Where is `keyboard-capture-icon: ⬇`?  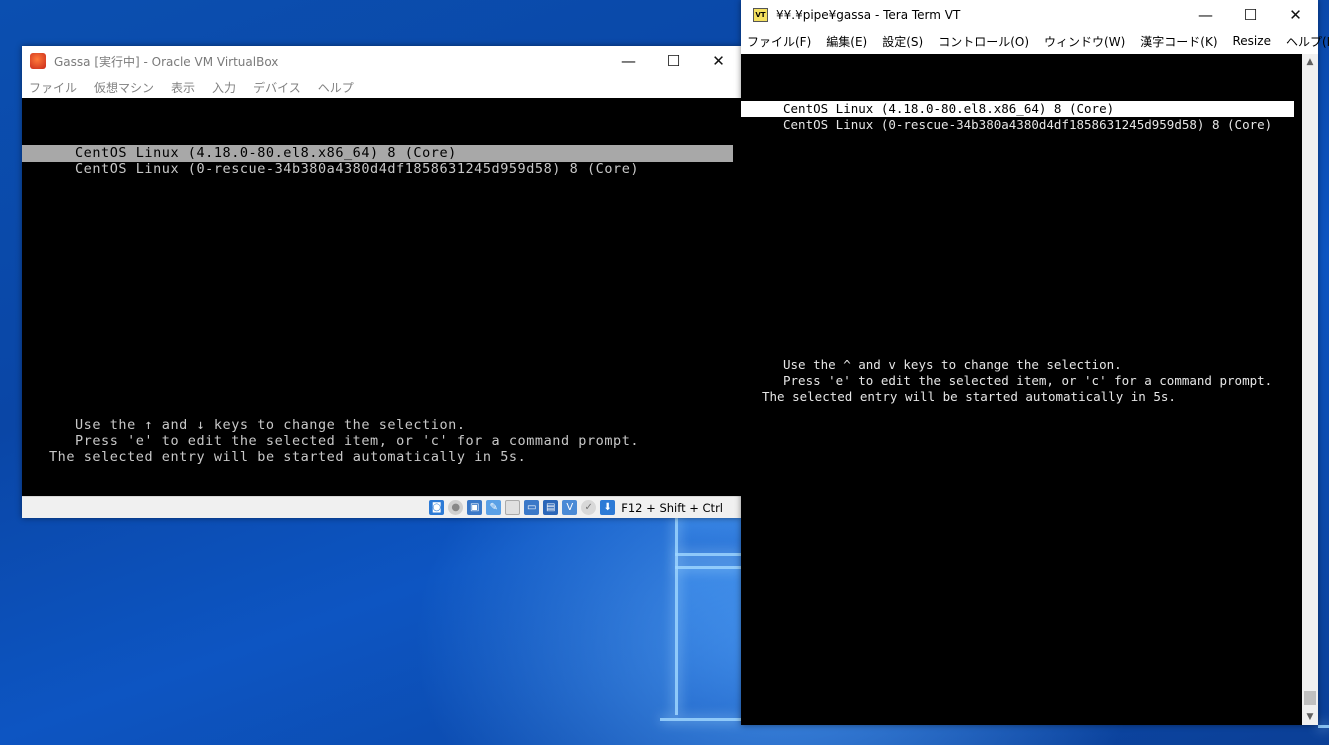
keyboard-capture-icon: ⬇ is located at coordinates (608, 507).